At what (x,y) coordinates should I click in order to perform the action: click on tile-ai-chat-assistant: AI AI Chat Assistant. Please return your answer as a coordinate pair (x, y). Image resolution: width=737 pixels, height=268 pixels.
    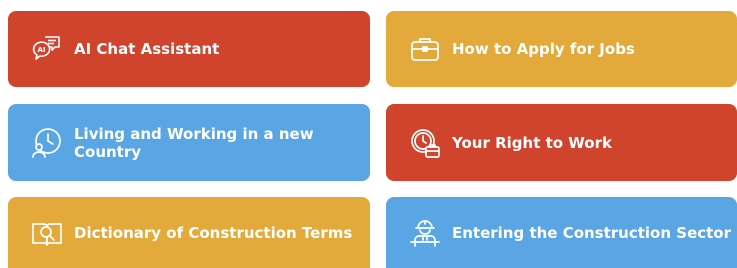
    Looking at the image, I should click on (189, 49).